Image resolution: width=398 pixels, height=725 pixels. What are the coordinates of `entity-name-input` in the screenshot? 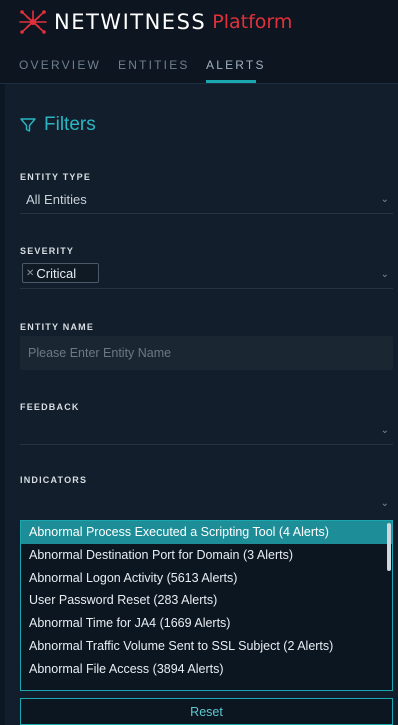 It's located at (206, 353).